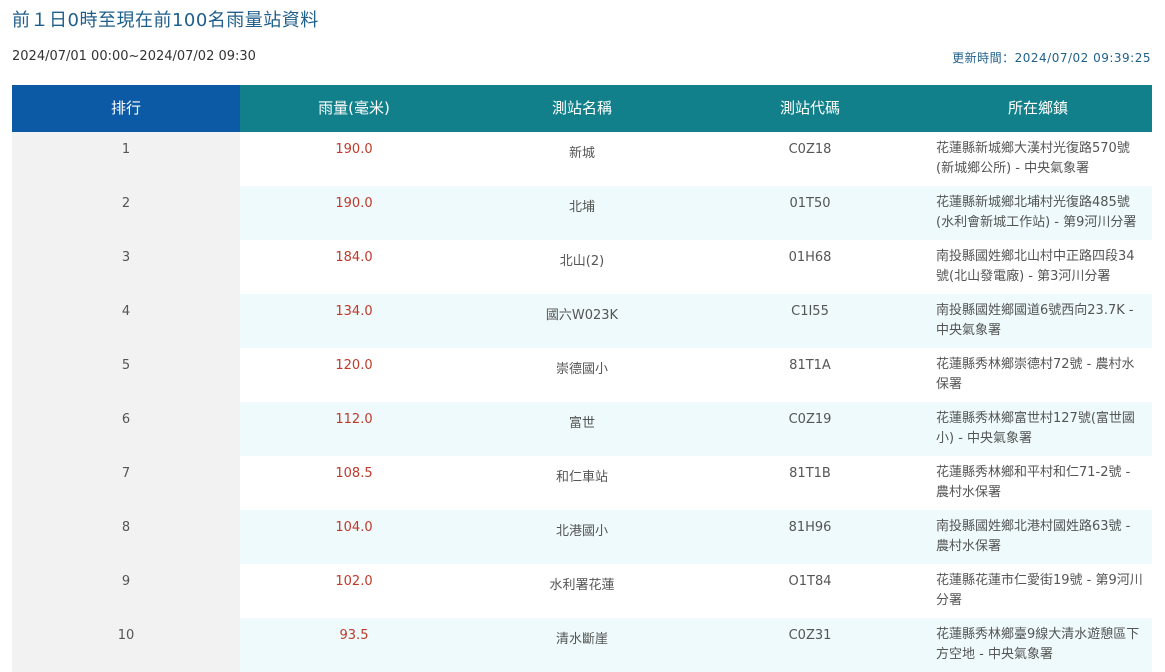  Describe the element at coordinates (134, 56) in the screenshot. I see `time-range: 2024/07/01 00:00~2024/07/02 09:30` at that location.